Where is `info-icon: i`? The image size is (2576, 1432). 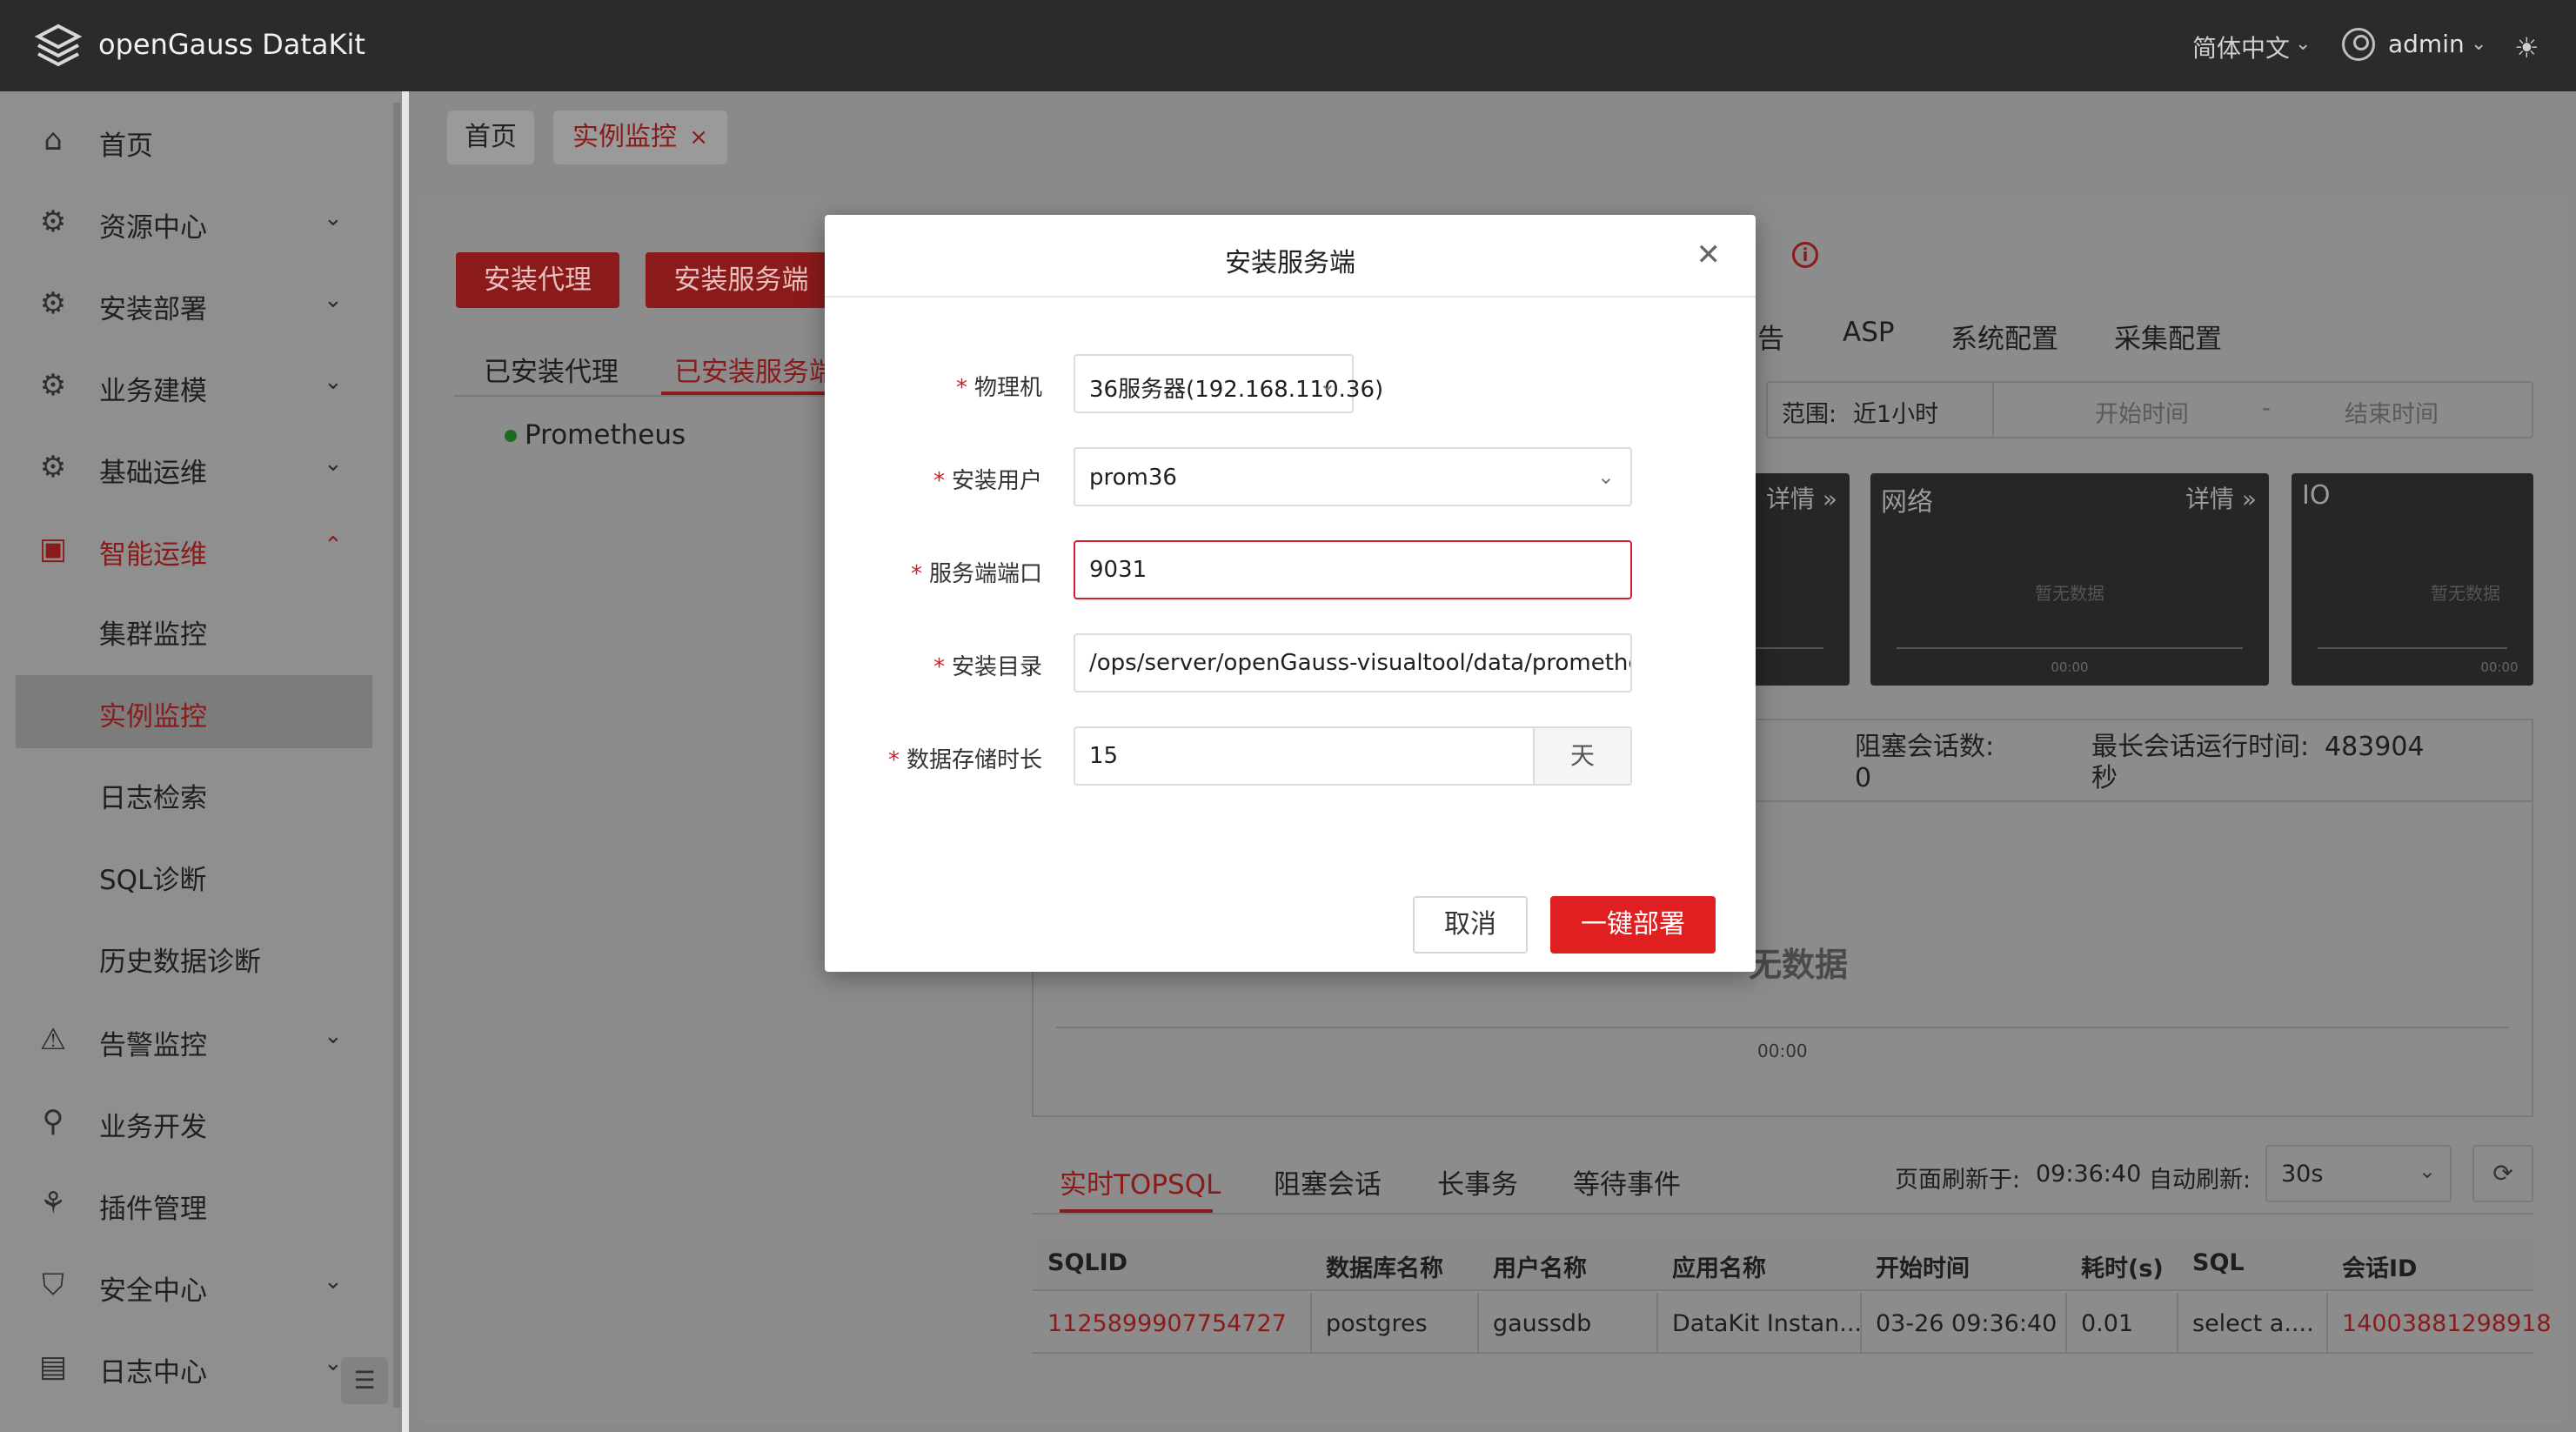 info-icon: i is located at coordinates (1805, 255).